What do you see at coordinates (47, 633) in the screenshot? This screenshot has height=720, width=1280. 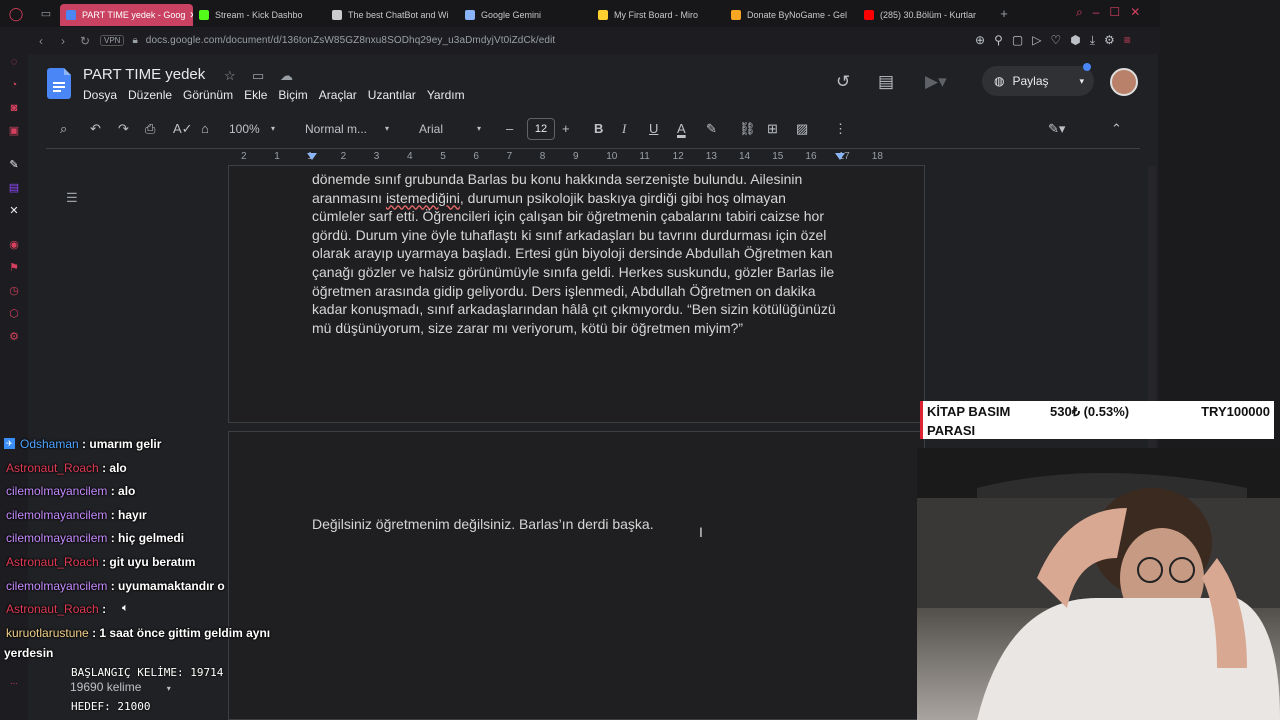 I see `chat-username: kuruotlarustune` at bounding box center [47, 633].